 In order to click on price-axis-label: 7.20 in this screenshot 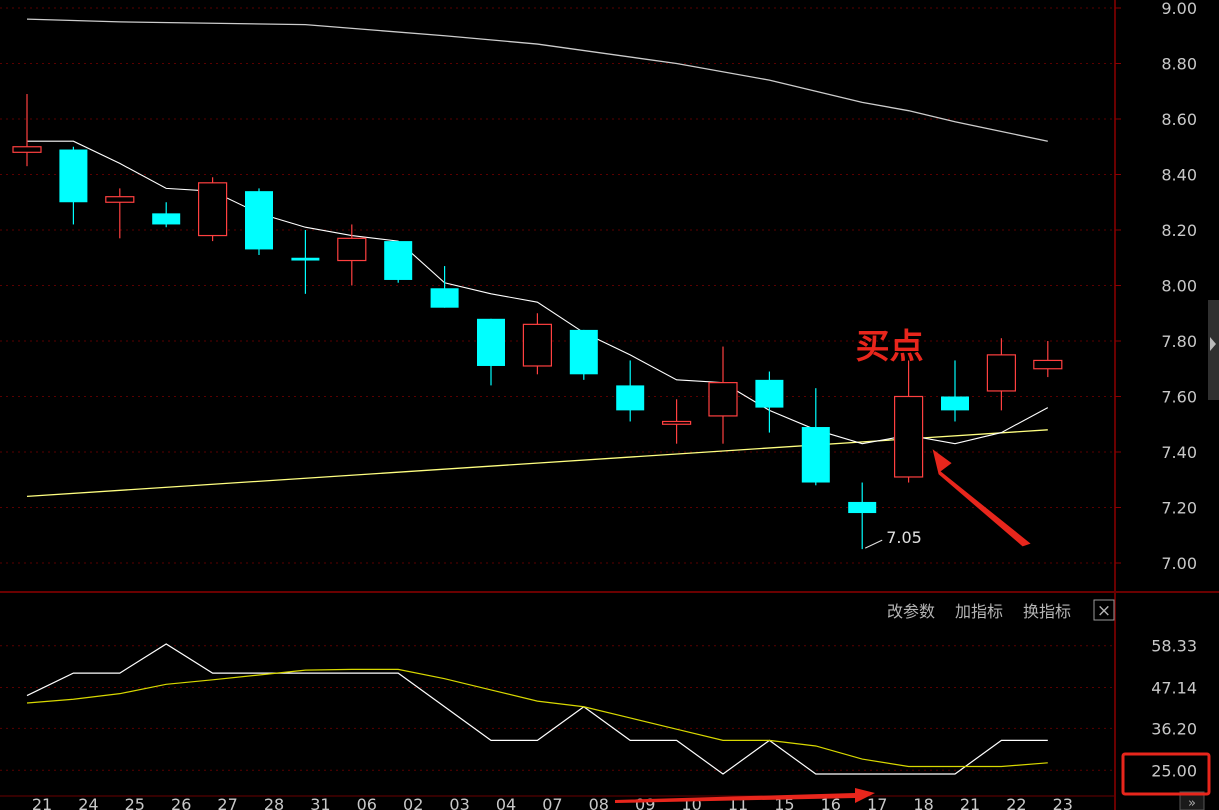, I will do `click(1179, 508)`.